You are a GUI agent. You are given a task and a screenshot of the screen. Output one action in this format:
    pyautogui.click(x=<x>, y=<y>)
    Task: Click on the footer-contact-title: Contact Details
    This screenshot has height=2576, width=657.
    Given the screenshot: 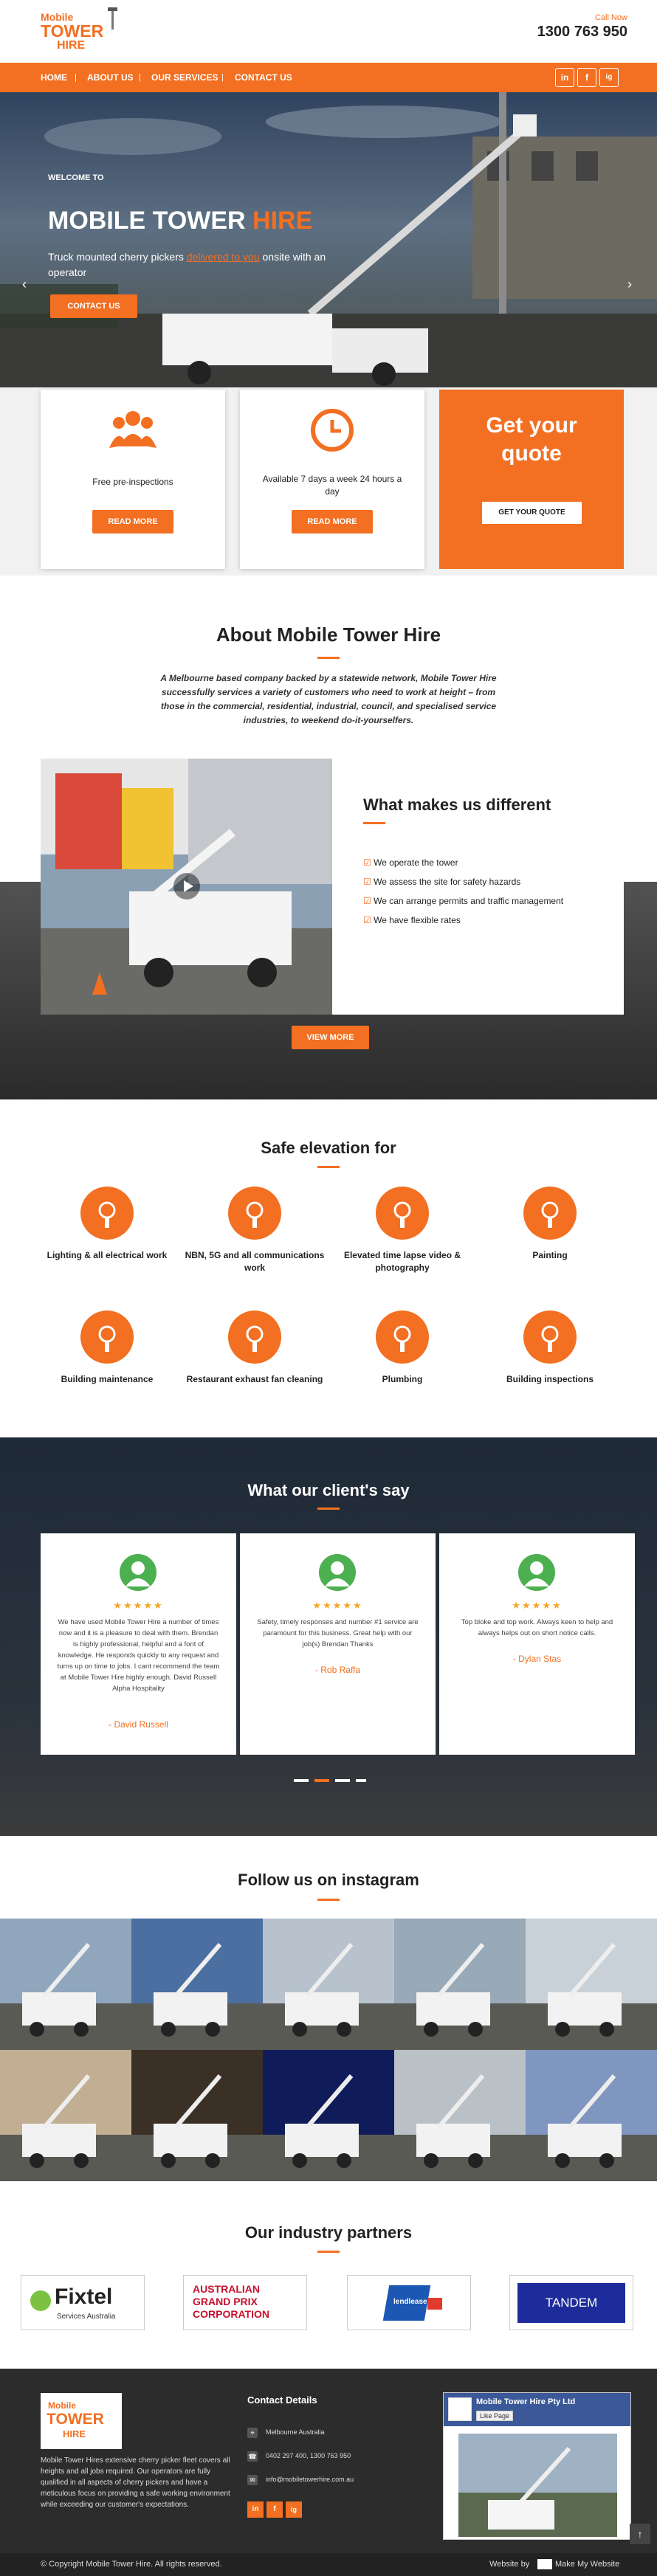 What is the action you would take?
    pyautogui.click(x=282, y=2400)
    